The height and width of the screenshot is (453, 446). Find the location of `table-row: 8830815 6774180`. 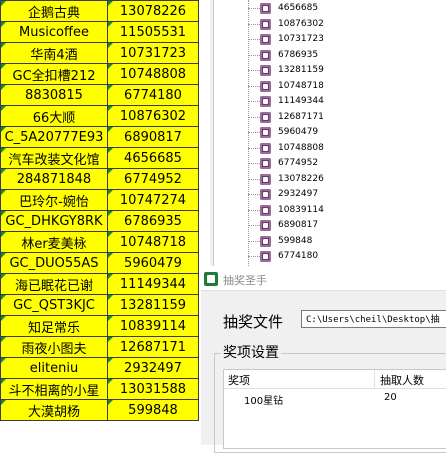

table-row: 8830815 6774180 is located at coordinates (99, 95).